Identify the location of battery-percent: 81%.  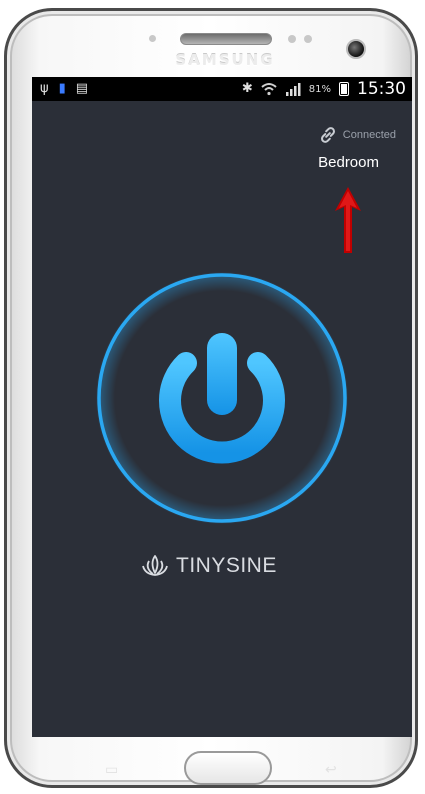
(319, 89).